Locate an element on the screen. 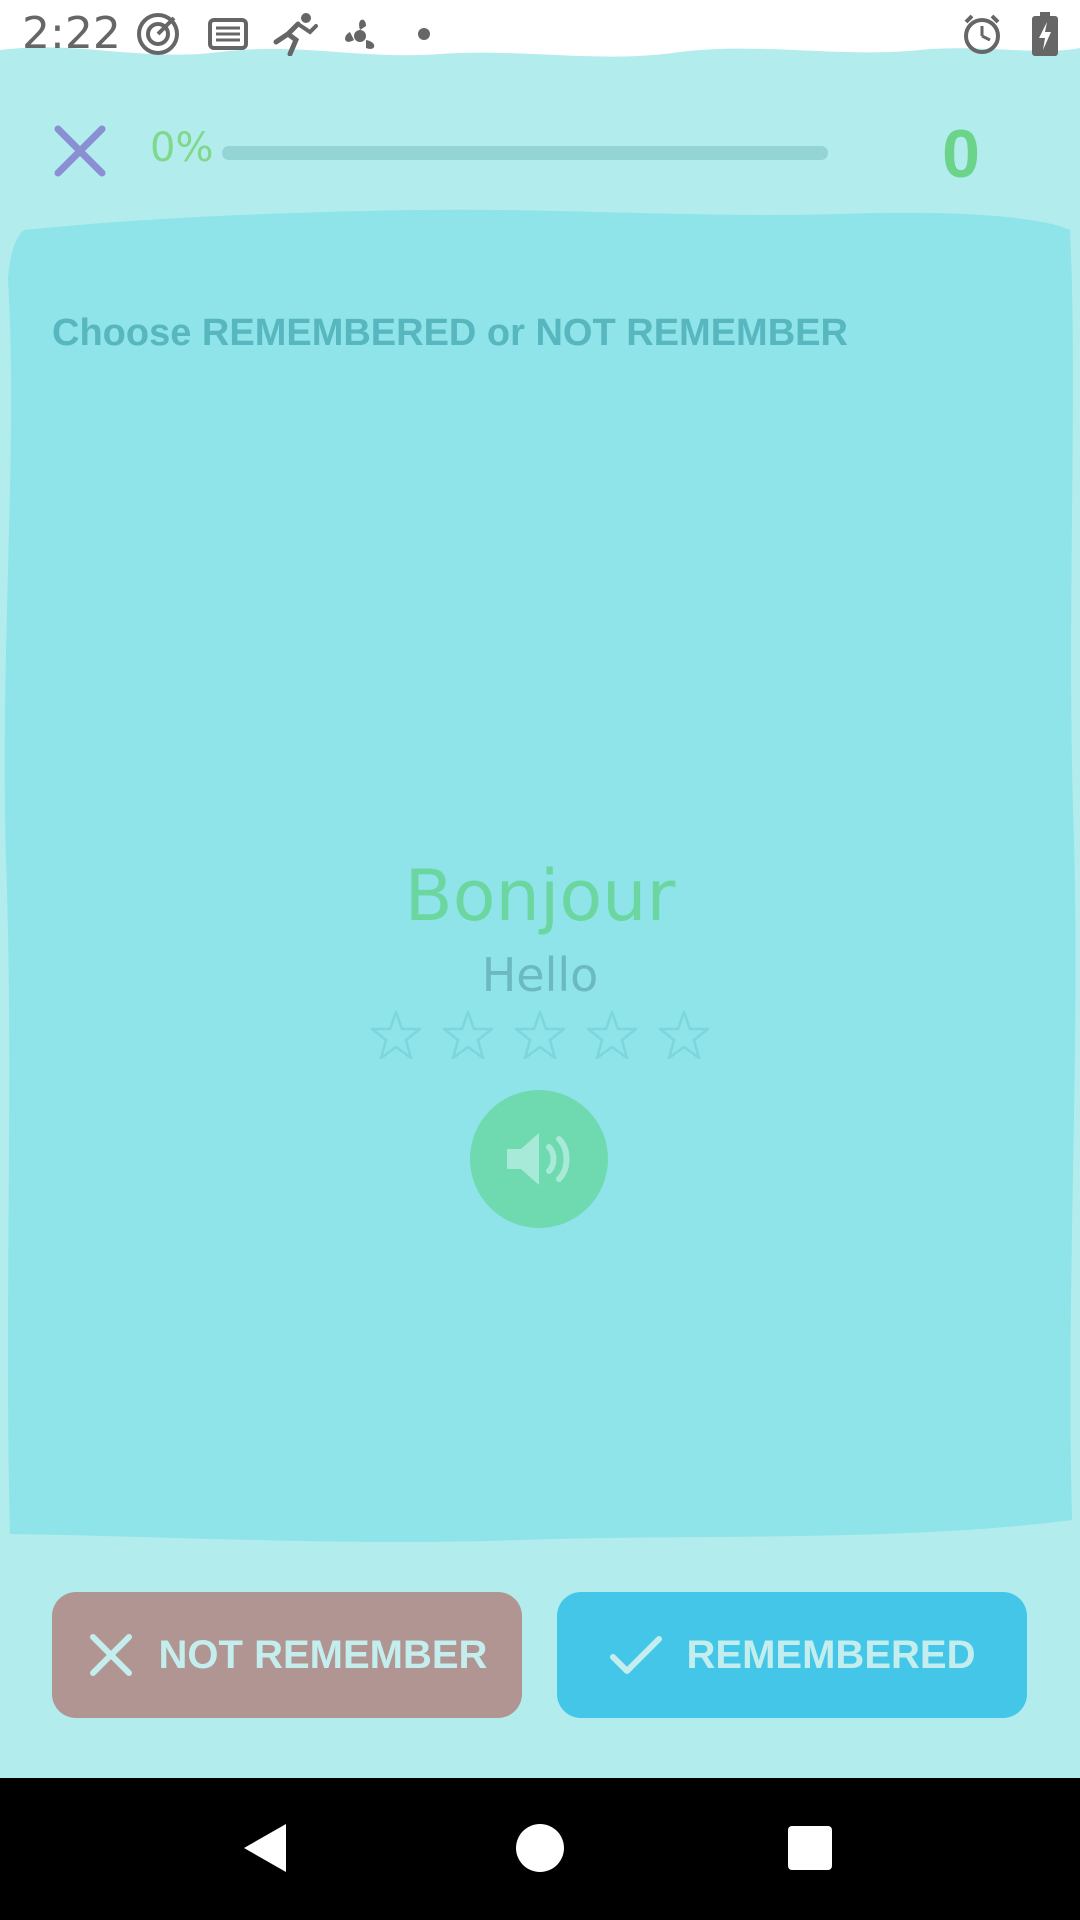 The height and width of the screenshot is (1920, 1080). system-nav-bar is located at coordinates (540, 1849).